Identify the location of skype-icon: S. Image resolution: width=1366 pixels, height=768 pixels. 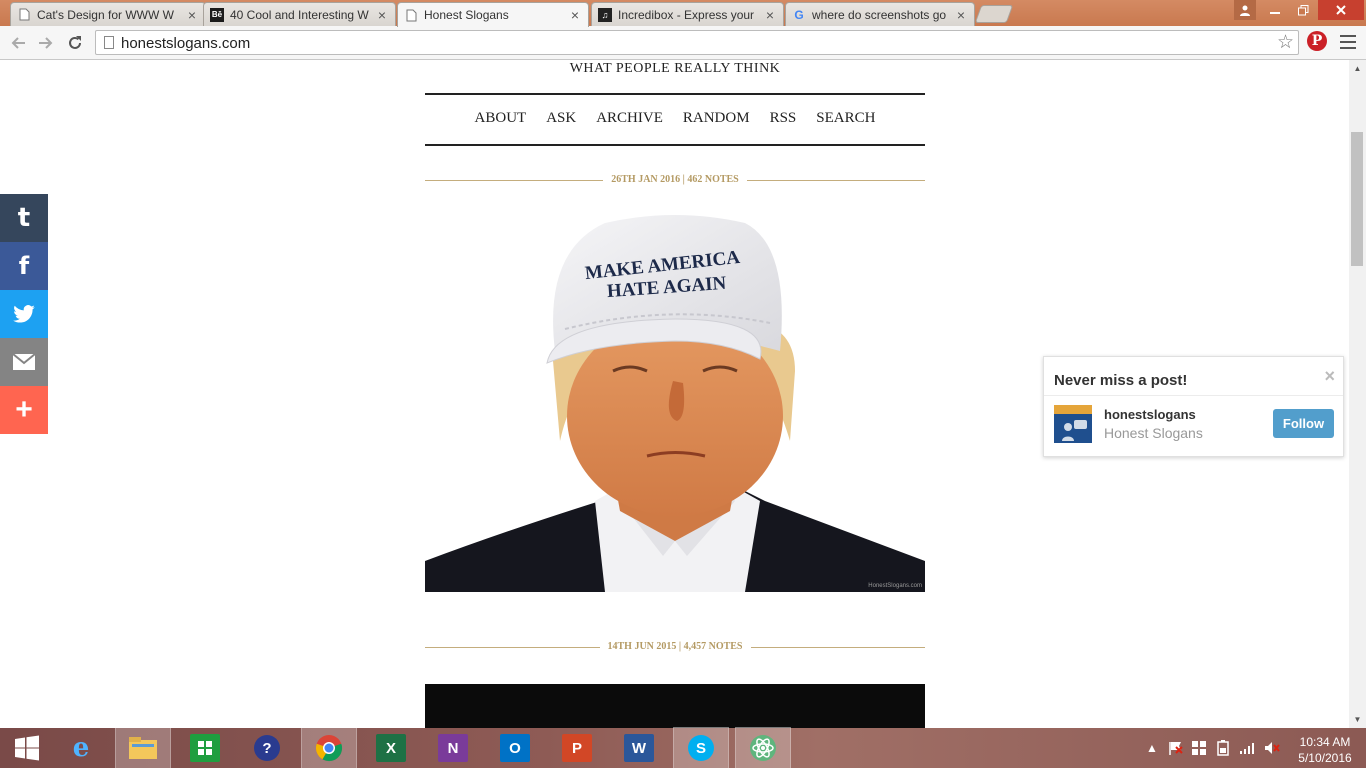
(701, 747).